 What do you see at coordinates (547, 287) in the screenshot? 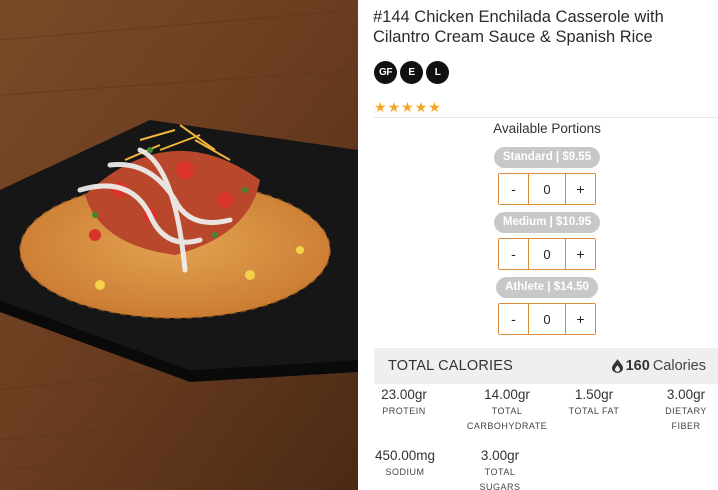
I see `portion-label: Athlete | $14.50` at bounding box center [547, 287].